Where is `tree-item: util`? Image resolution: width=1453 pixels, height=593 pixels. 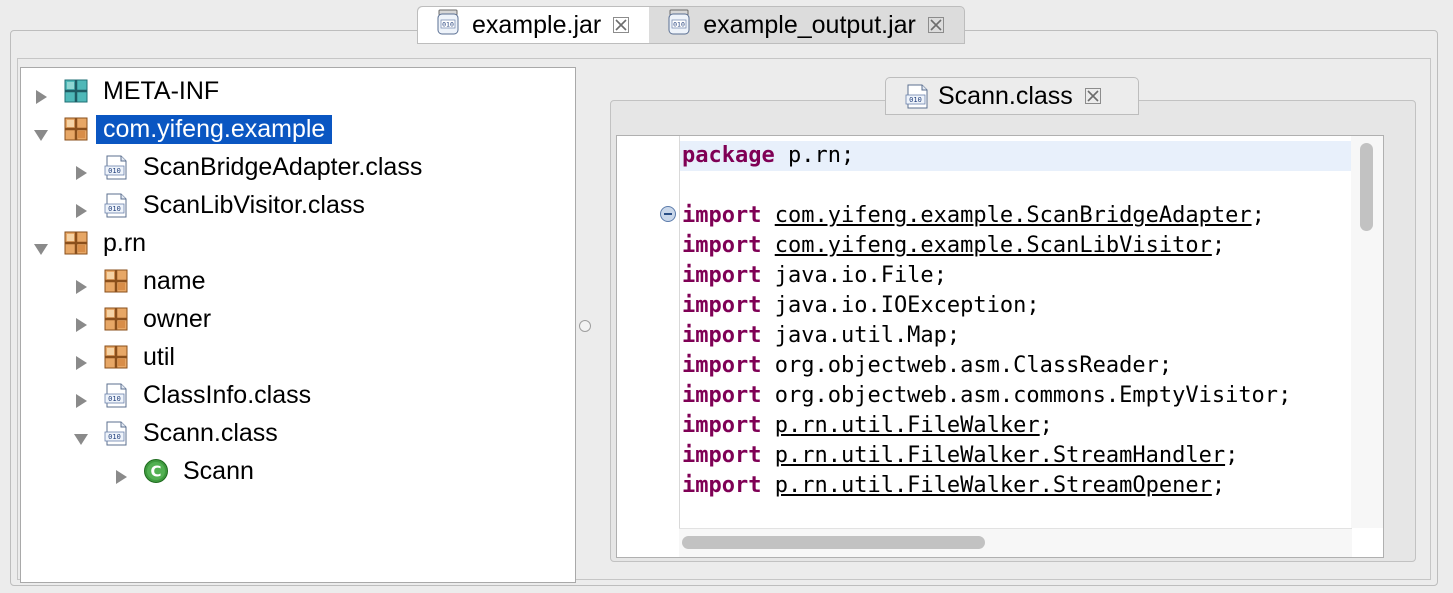
tree-item: util is located at coordinates (124, 357).